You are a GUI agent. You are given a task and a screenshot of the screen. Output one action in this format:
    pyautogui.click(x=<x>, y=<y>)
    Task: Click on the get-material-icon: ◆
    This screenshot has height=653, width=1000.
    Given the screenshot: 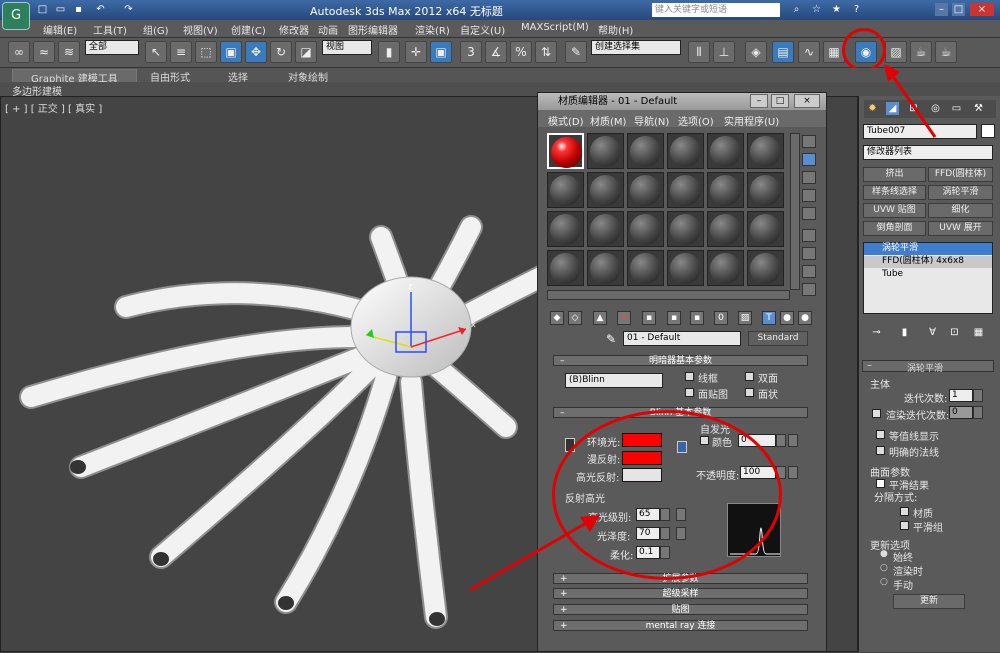 What is the action you would take?
    pyautogui.click(x=557, y=318)
    